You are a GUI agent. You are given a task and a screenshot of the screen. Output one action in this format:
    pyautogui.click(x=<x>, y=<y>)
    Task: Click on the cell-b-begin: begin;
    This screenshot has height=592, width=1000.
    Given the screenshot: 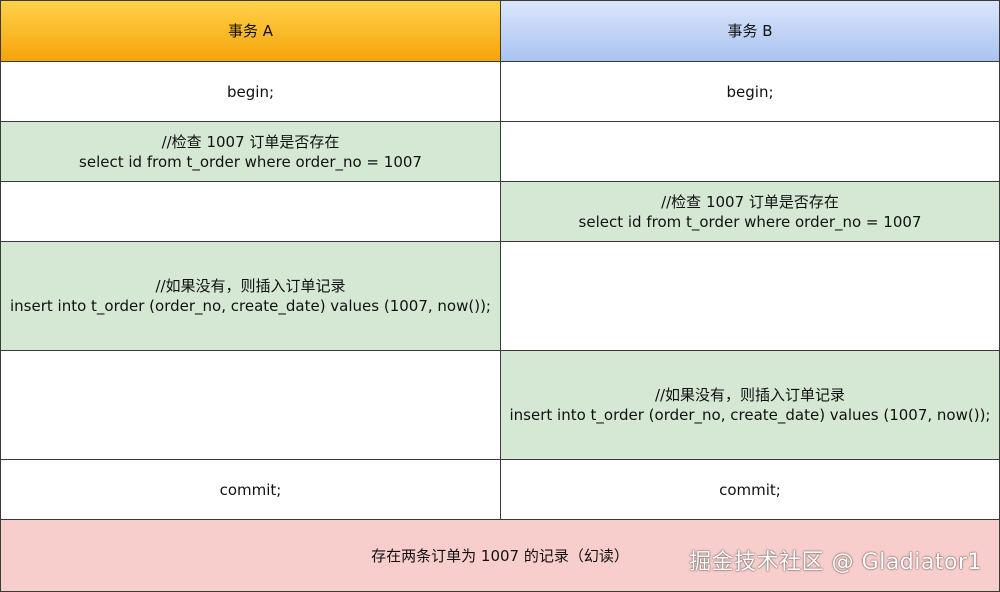 What is the action you would take?
    pyautogui.click(x=750, y=91)
    